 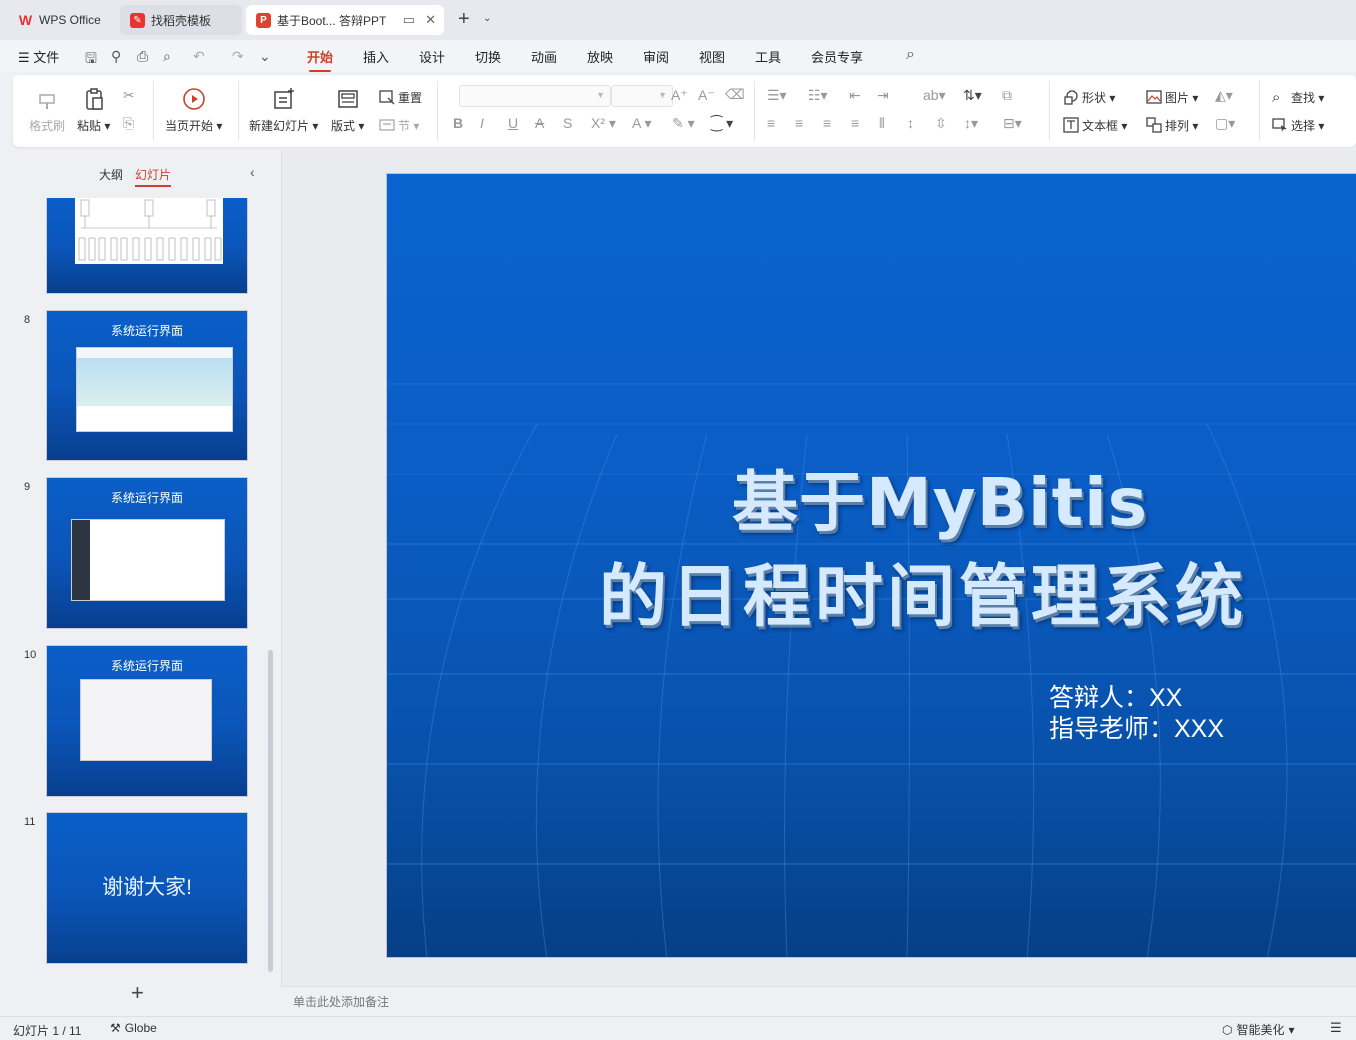 I want to click on justify-icon: ≡, so click(x=855, y=123).